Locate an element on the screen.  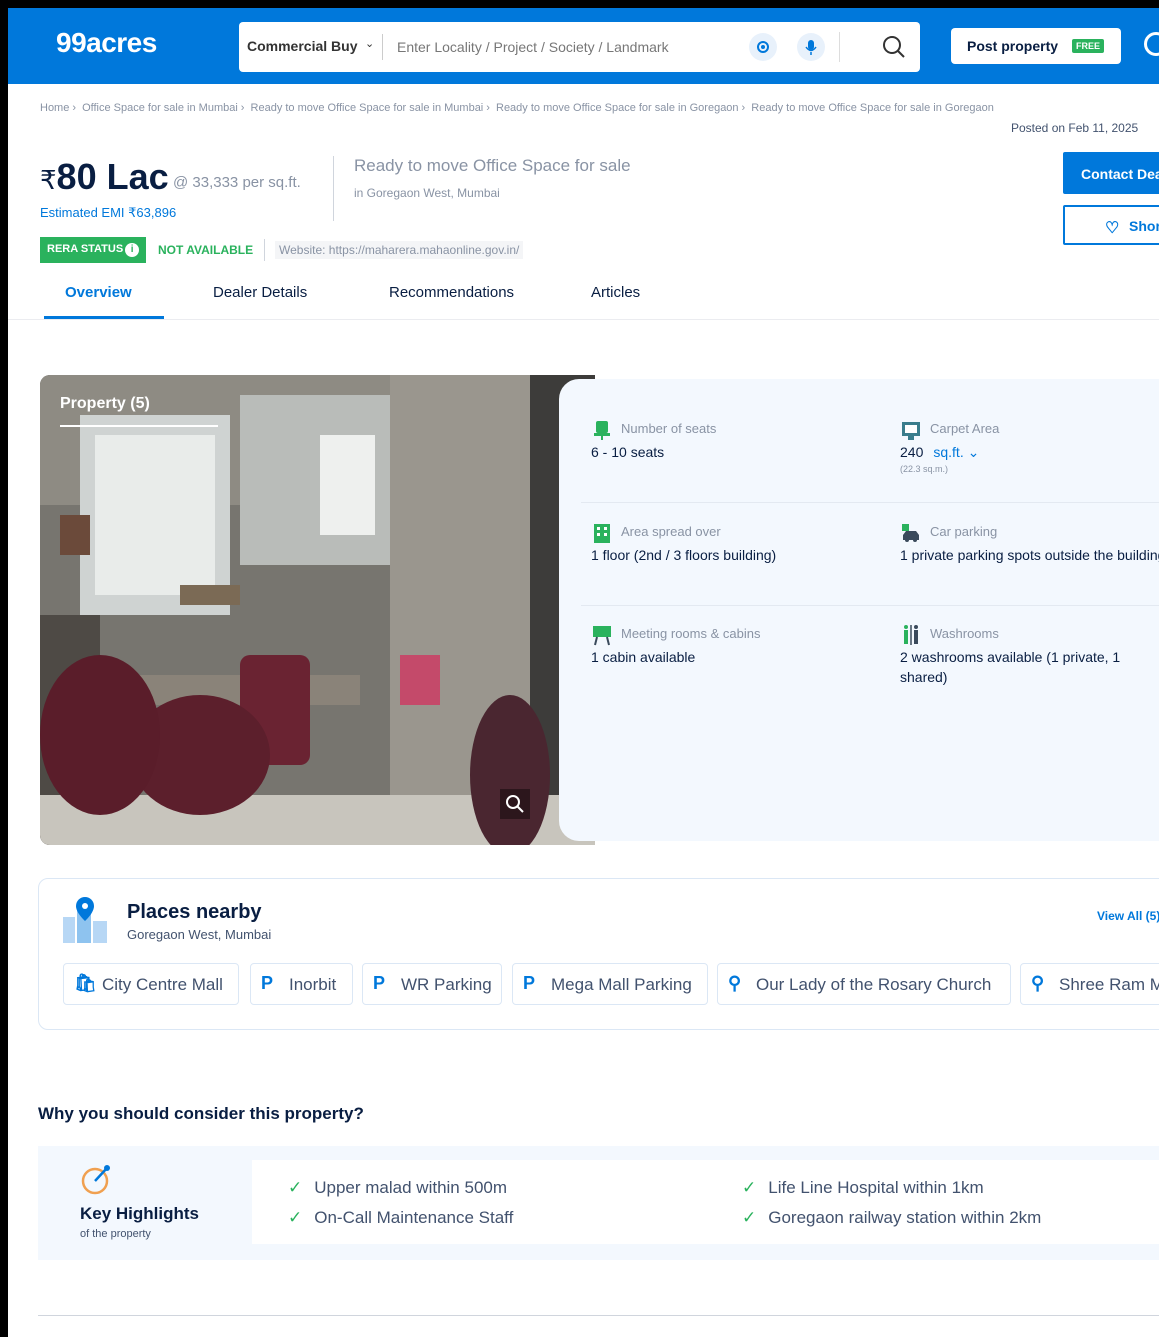
breadcrumb-item: Office Space for sale in Mumbai is located at coordinates (160, 108).